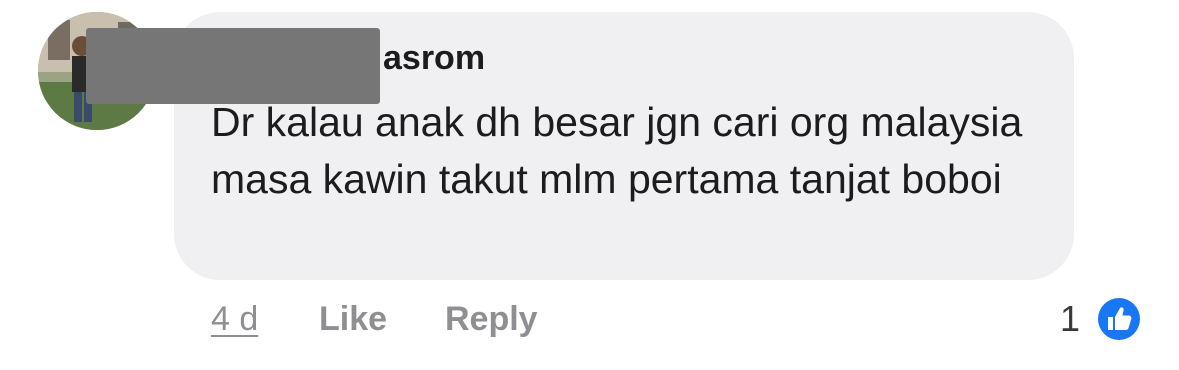 This screenshot has width=1179, height=370. What do you see at coordinates (353, 319) in the screenshot?
I see `like-button: Like` at bounding box center [353, 319].